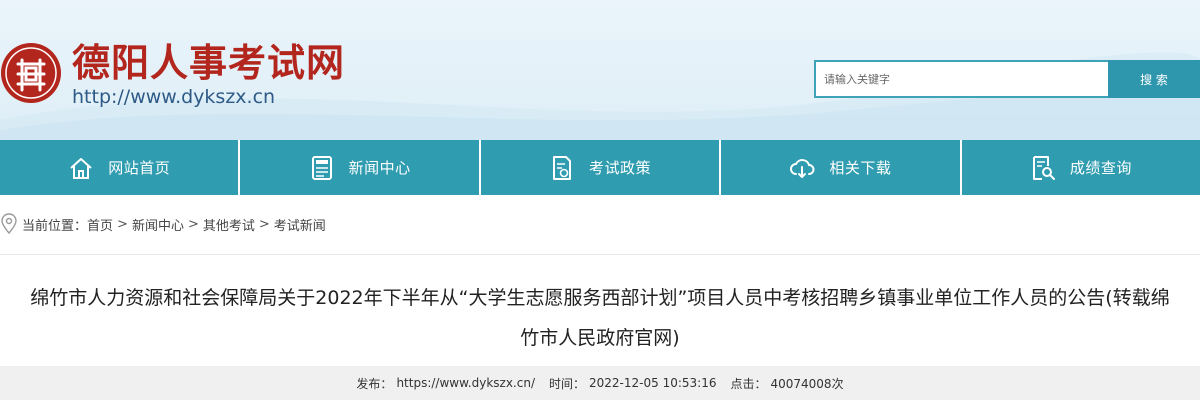 This screenshot has width=1200, height=400. What do you see at coordinates (465, 383) in the screenshot?
I see `publisher-value: https://www.dykszx.cn/` at bounding box center [465, 383].